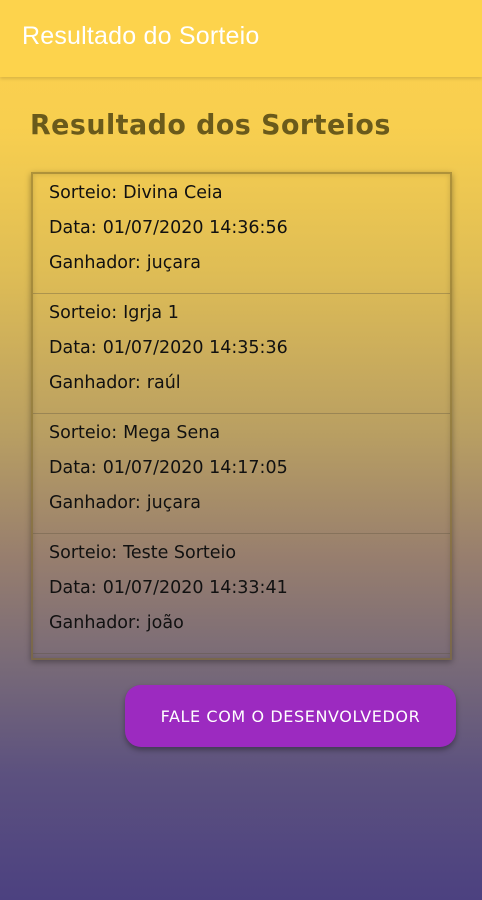  What do you see at coordinates (195, 348) in the screenshot?
I see `data-value: 01/07/2020 14:35:36` at bounding box center [195, 348].